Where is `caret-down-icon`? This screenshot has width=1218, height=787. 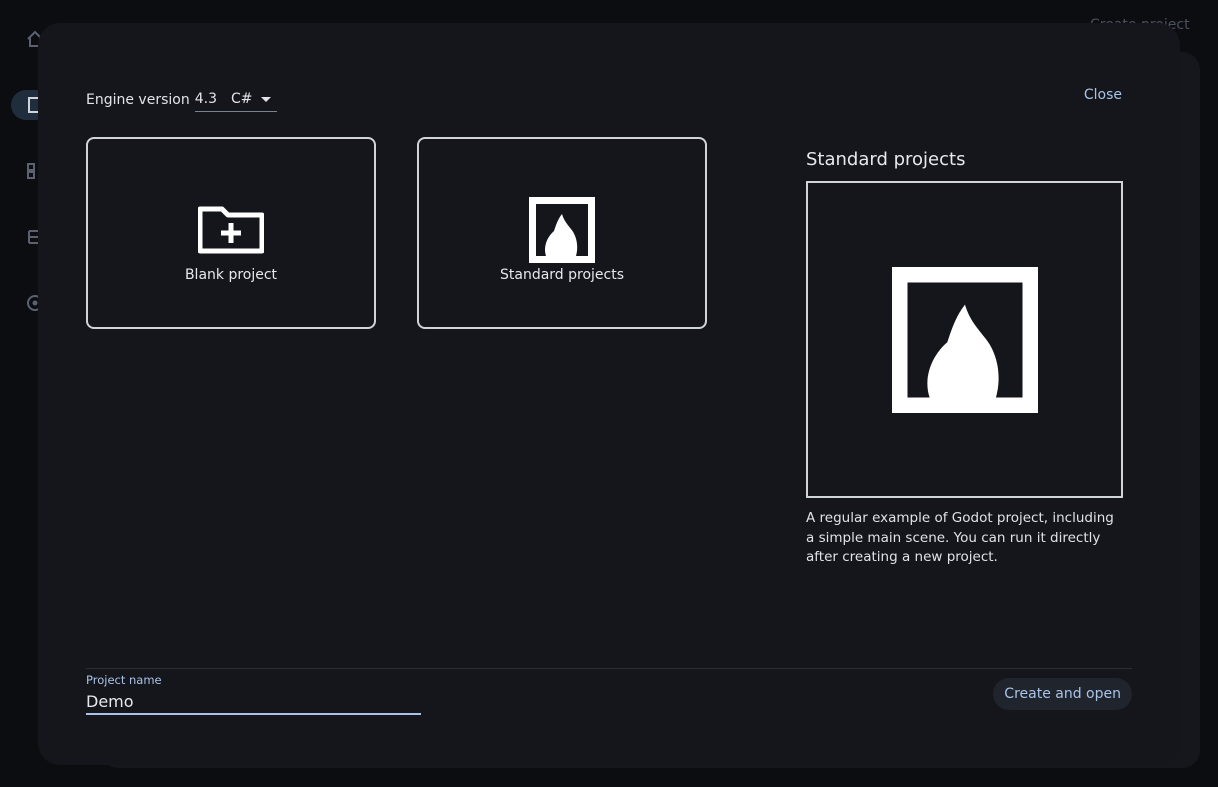 caret-down-icon is located at coordinates (265, 99).